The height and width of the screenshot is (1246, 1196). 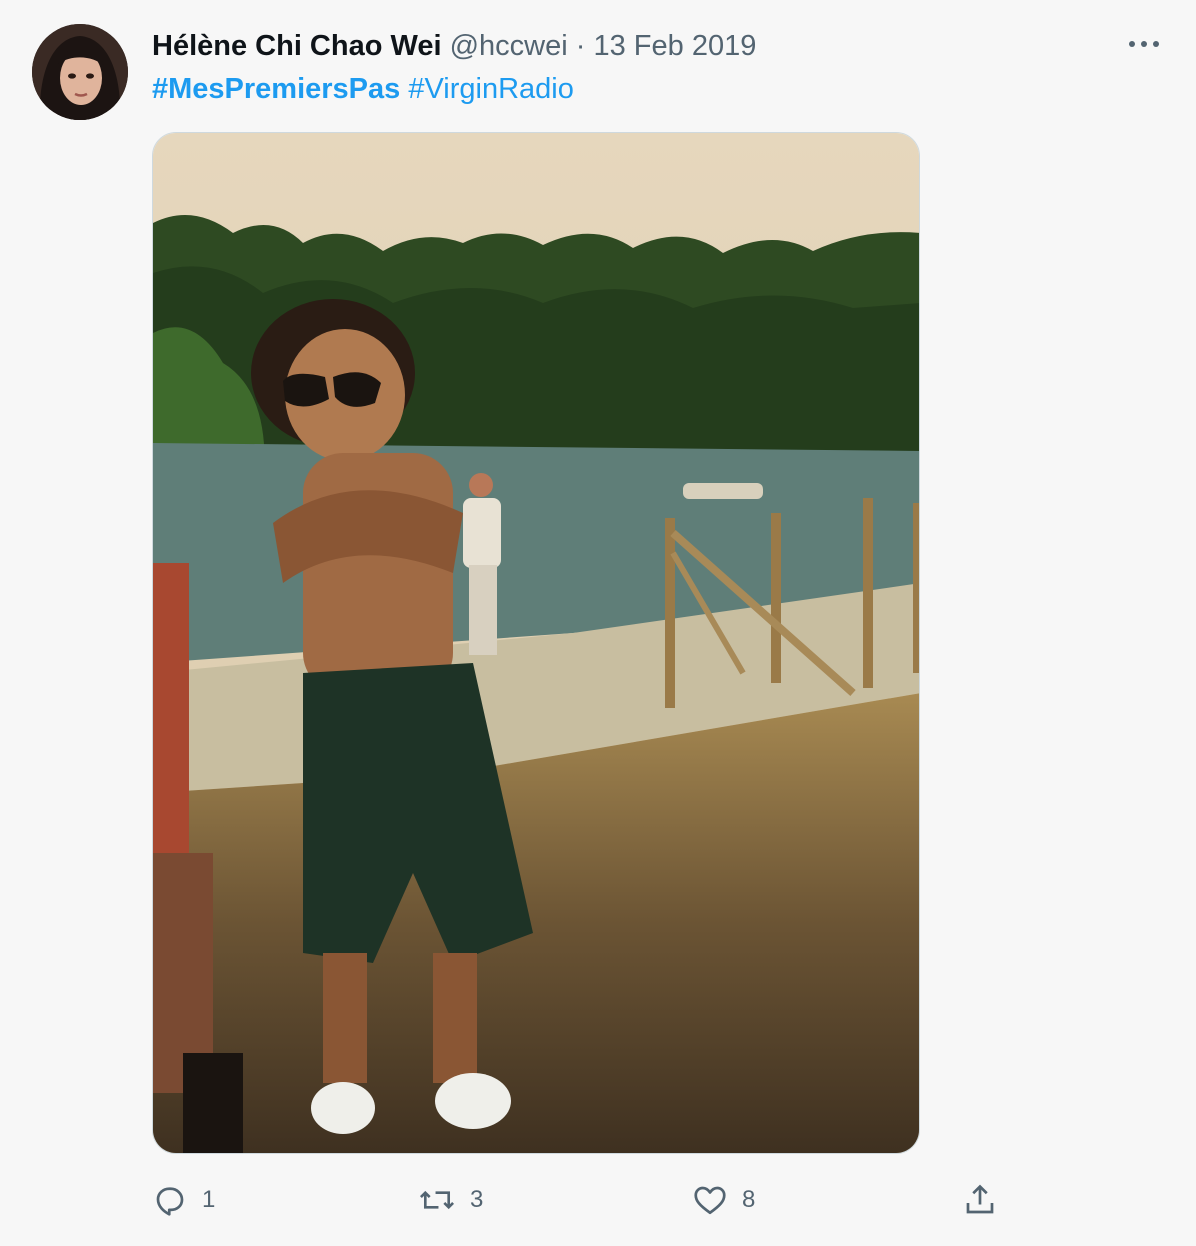 What do you see at coordinates (297, 46) in the screenshot?
I see `author-name: Hélène Chi Chao Wei` at bounding box center [297, 46].